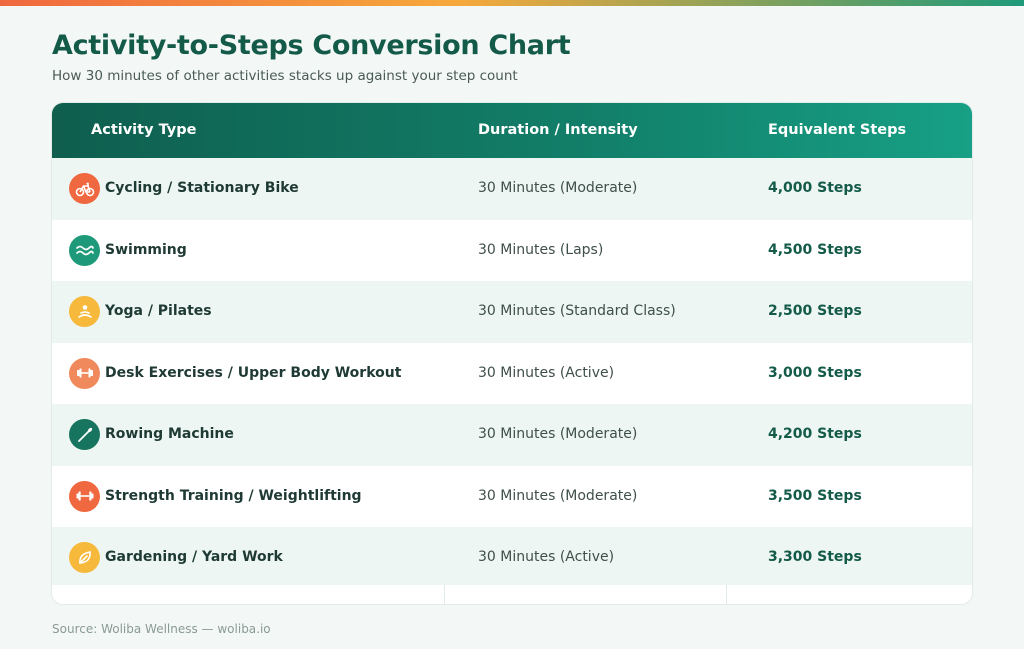 The width and height of the screenshot is (1024, 649). What do you see at coordinates (815, 311) in the screenshot?
I see `steps-value: 2,500 Steps` at bounding box center [815, 311].